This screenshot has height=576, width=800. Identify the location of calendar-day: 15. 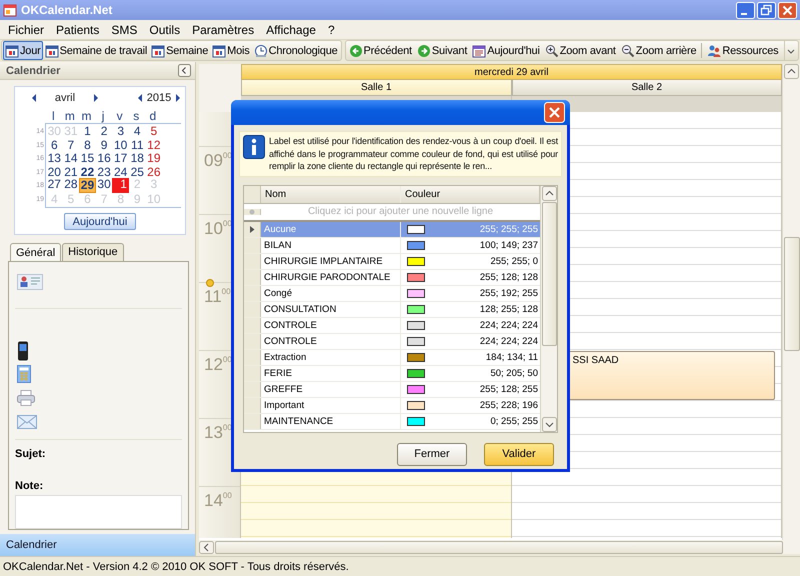
(87, 159).